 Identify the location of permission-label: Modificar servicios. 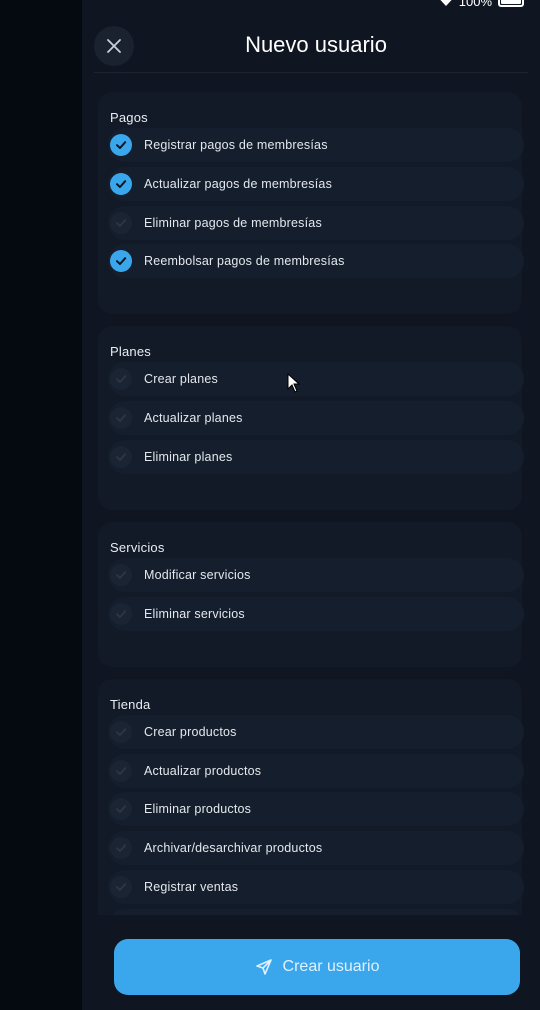
(197, 575).